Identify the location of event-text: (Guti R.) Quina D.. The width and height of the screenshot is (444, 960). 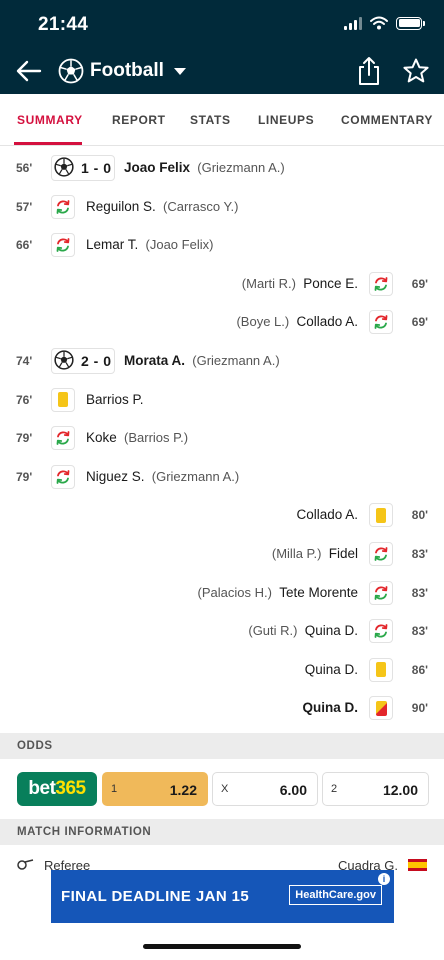
(303, 630).